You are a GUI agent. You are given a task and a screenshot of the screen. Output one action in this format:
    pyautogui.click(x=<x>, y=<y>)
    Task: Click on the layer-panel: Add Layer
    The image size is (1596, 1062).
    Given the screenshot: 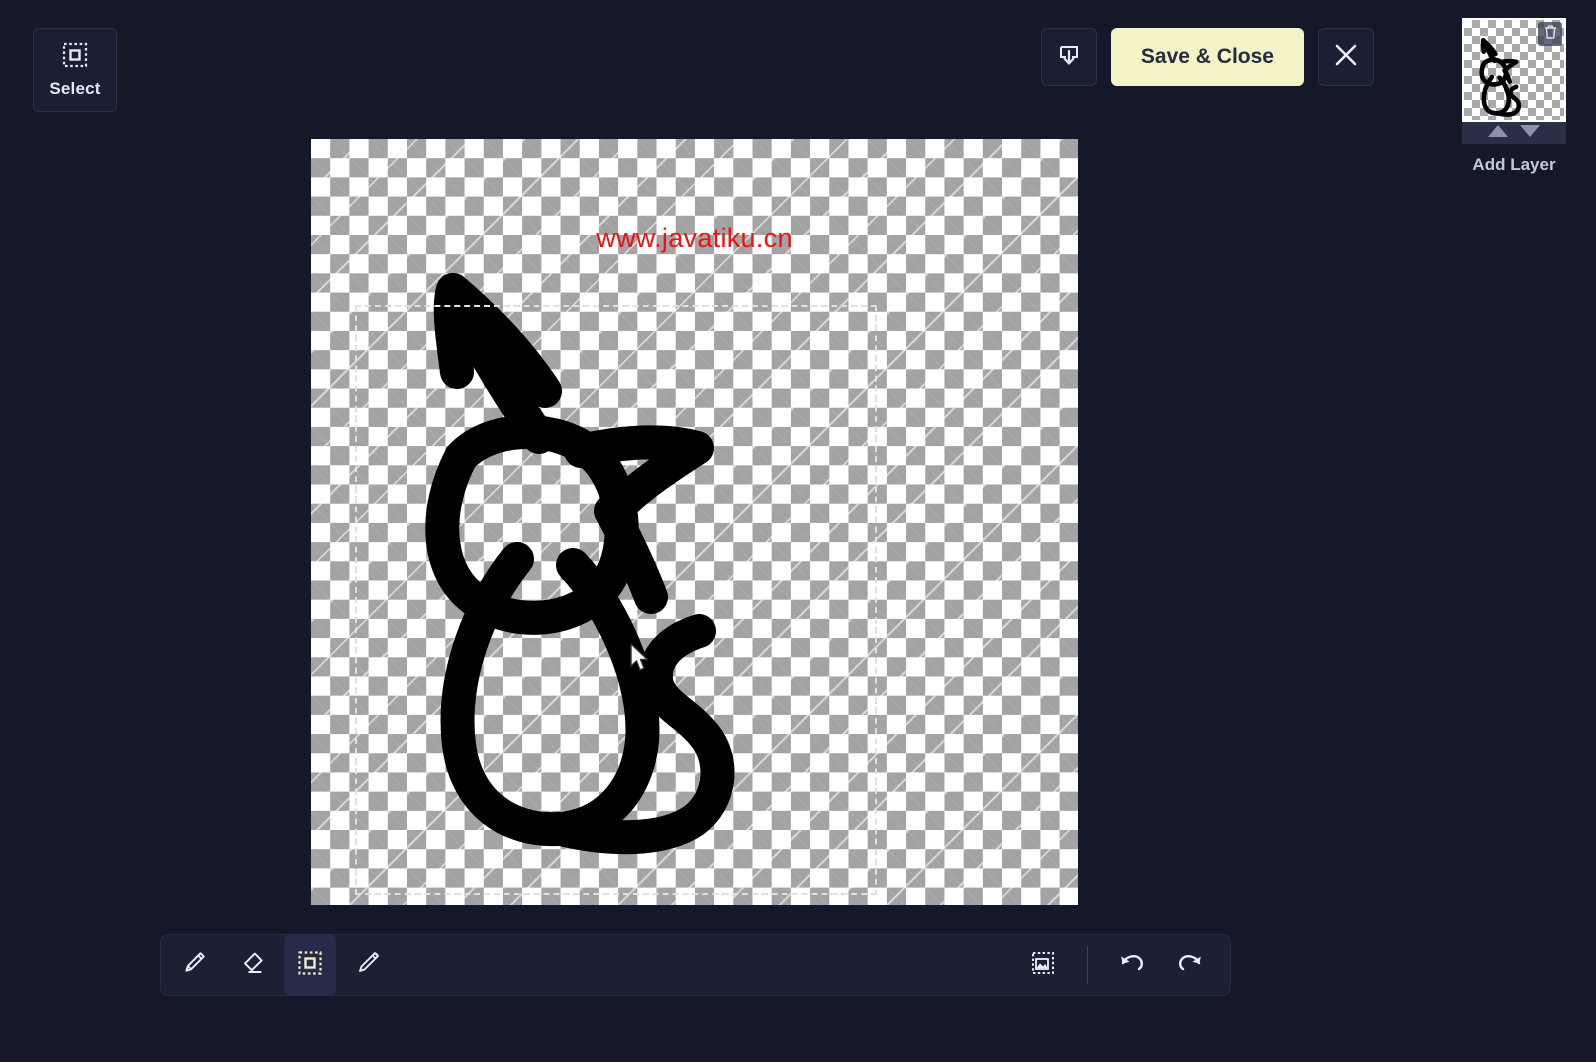 What is the action you would take?
    pyautogui.click(x=1514, y=96)
    